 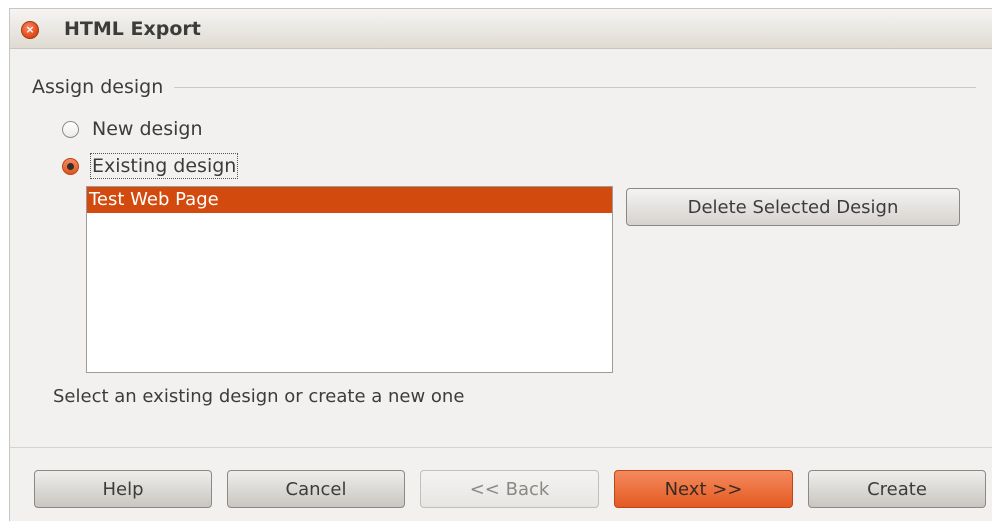 I want to click on list-item: Test Web Page, so click(x=349, y=200).